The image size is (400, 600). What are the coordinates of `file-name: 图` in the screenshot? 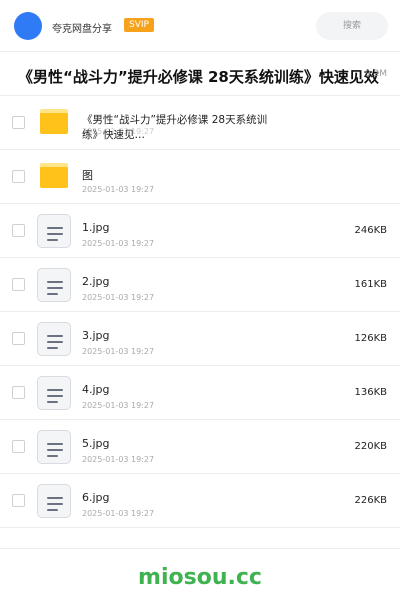 It's located at (87, 175).